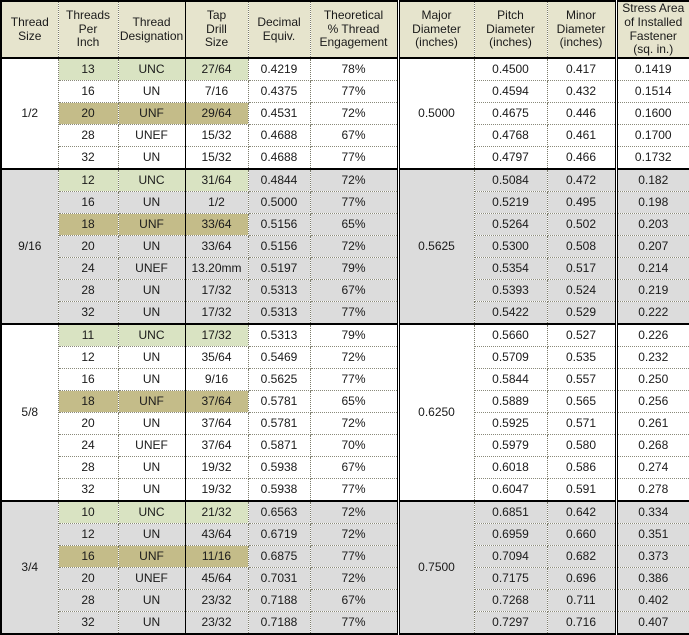 This screenshot has height=635, width=689. I want to click on cell-major-diameter: 0.7500, so click(436, 567).